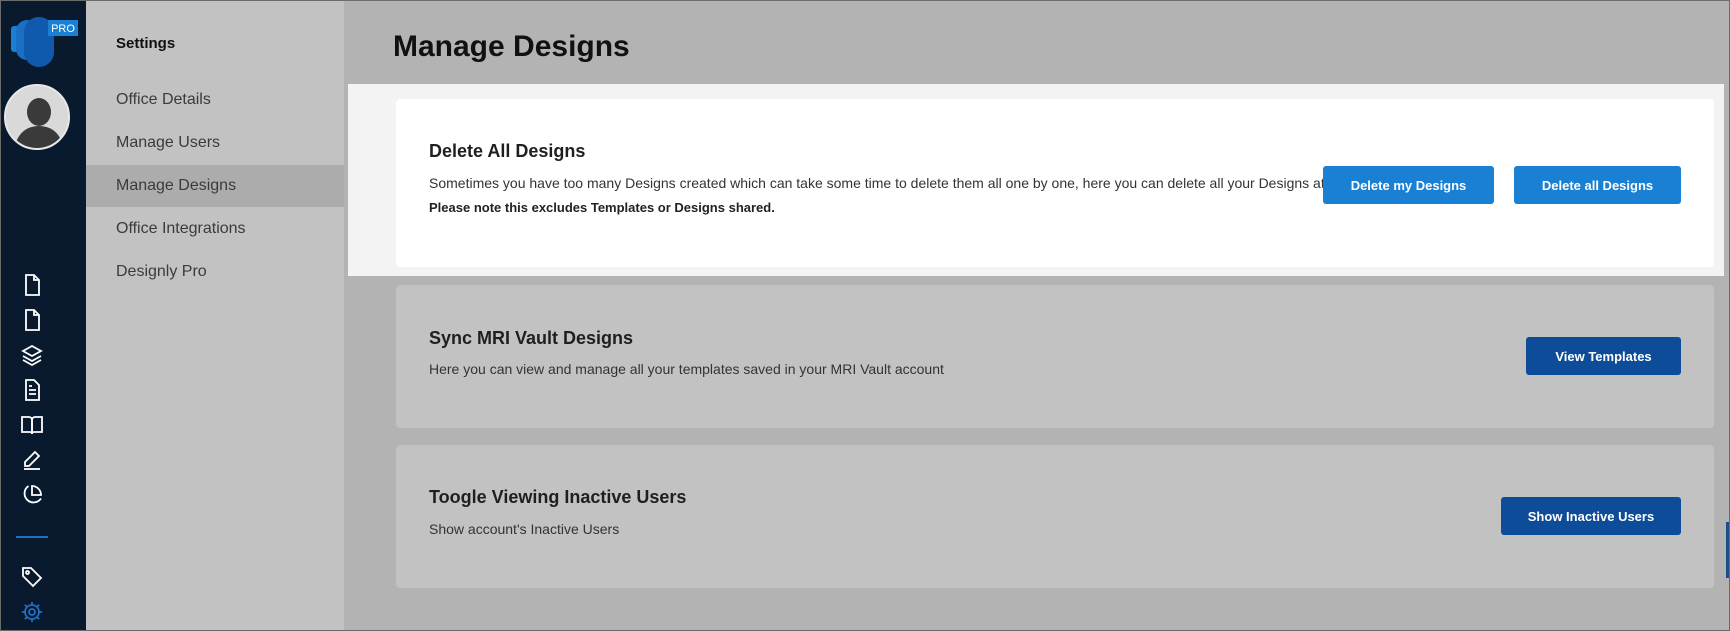  Describe the element at coordinates (32, 460) in the screenshot. I see `edit-icon` at that location.